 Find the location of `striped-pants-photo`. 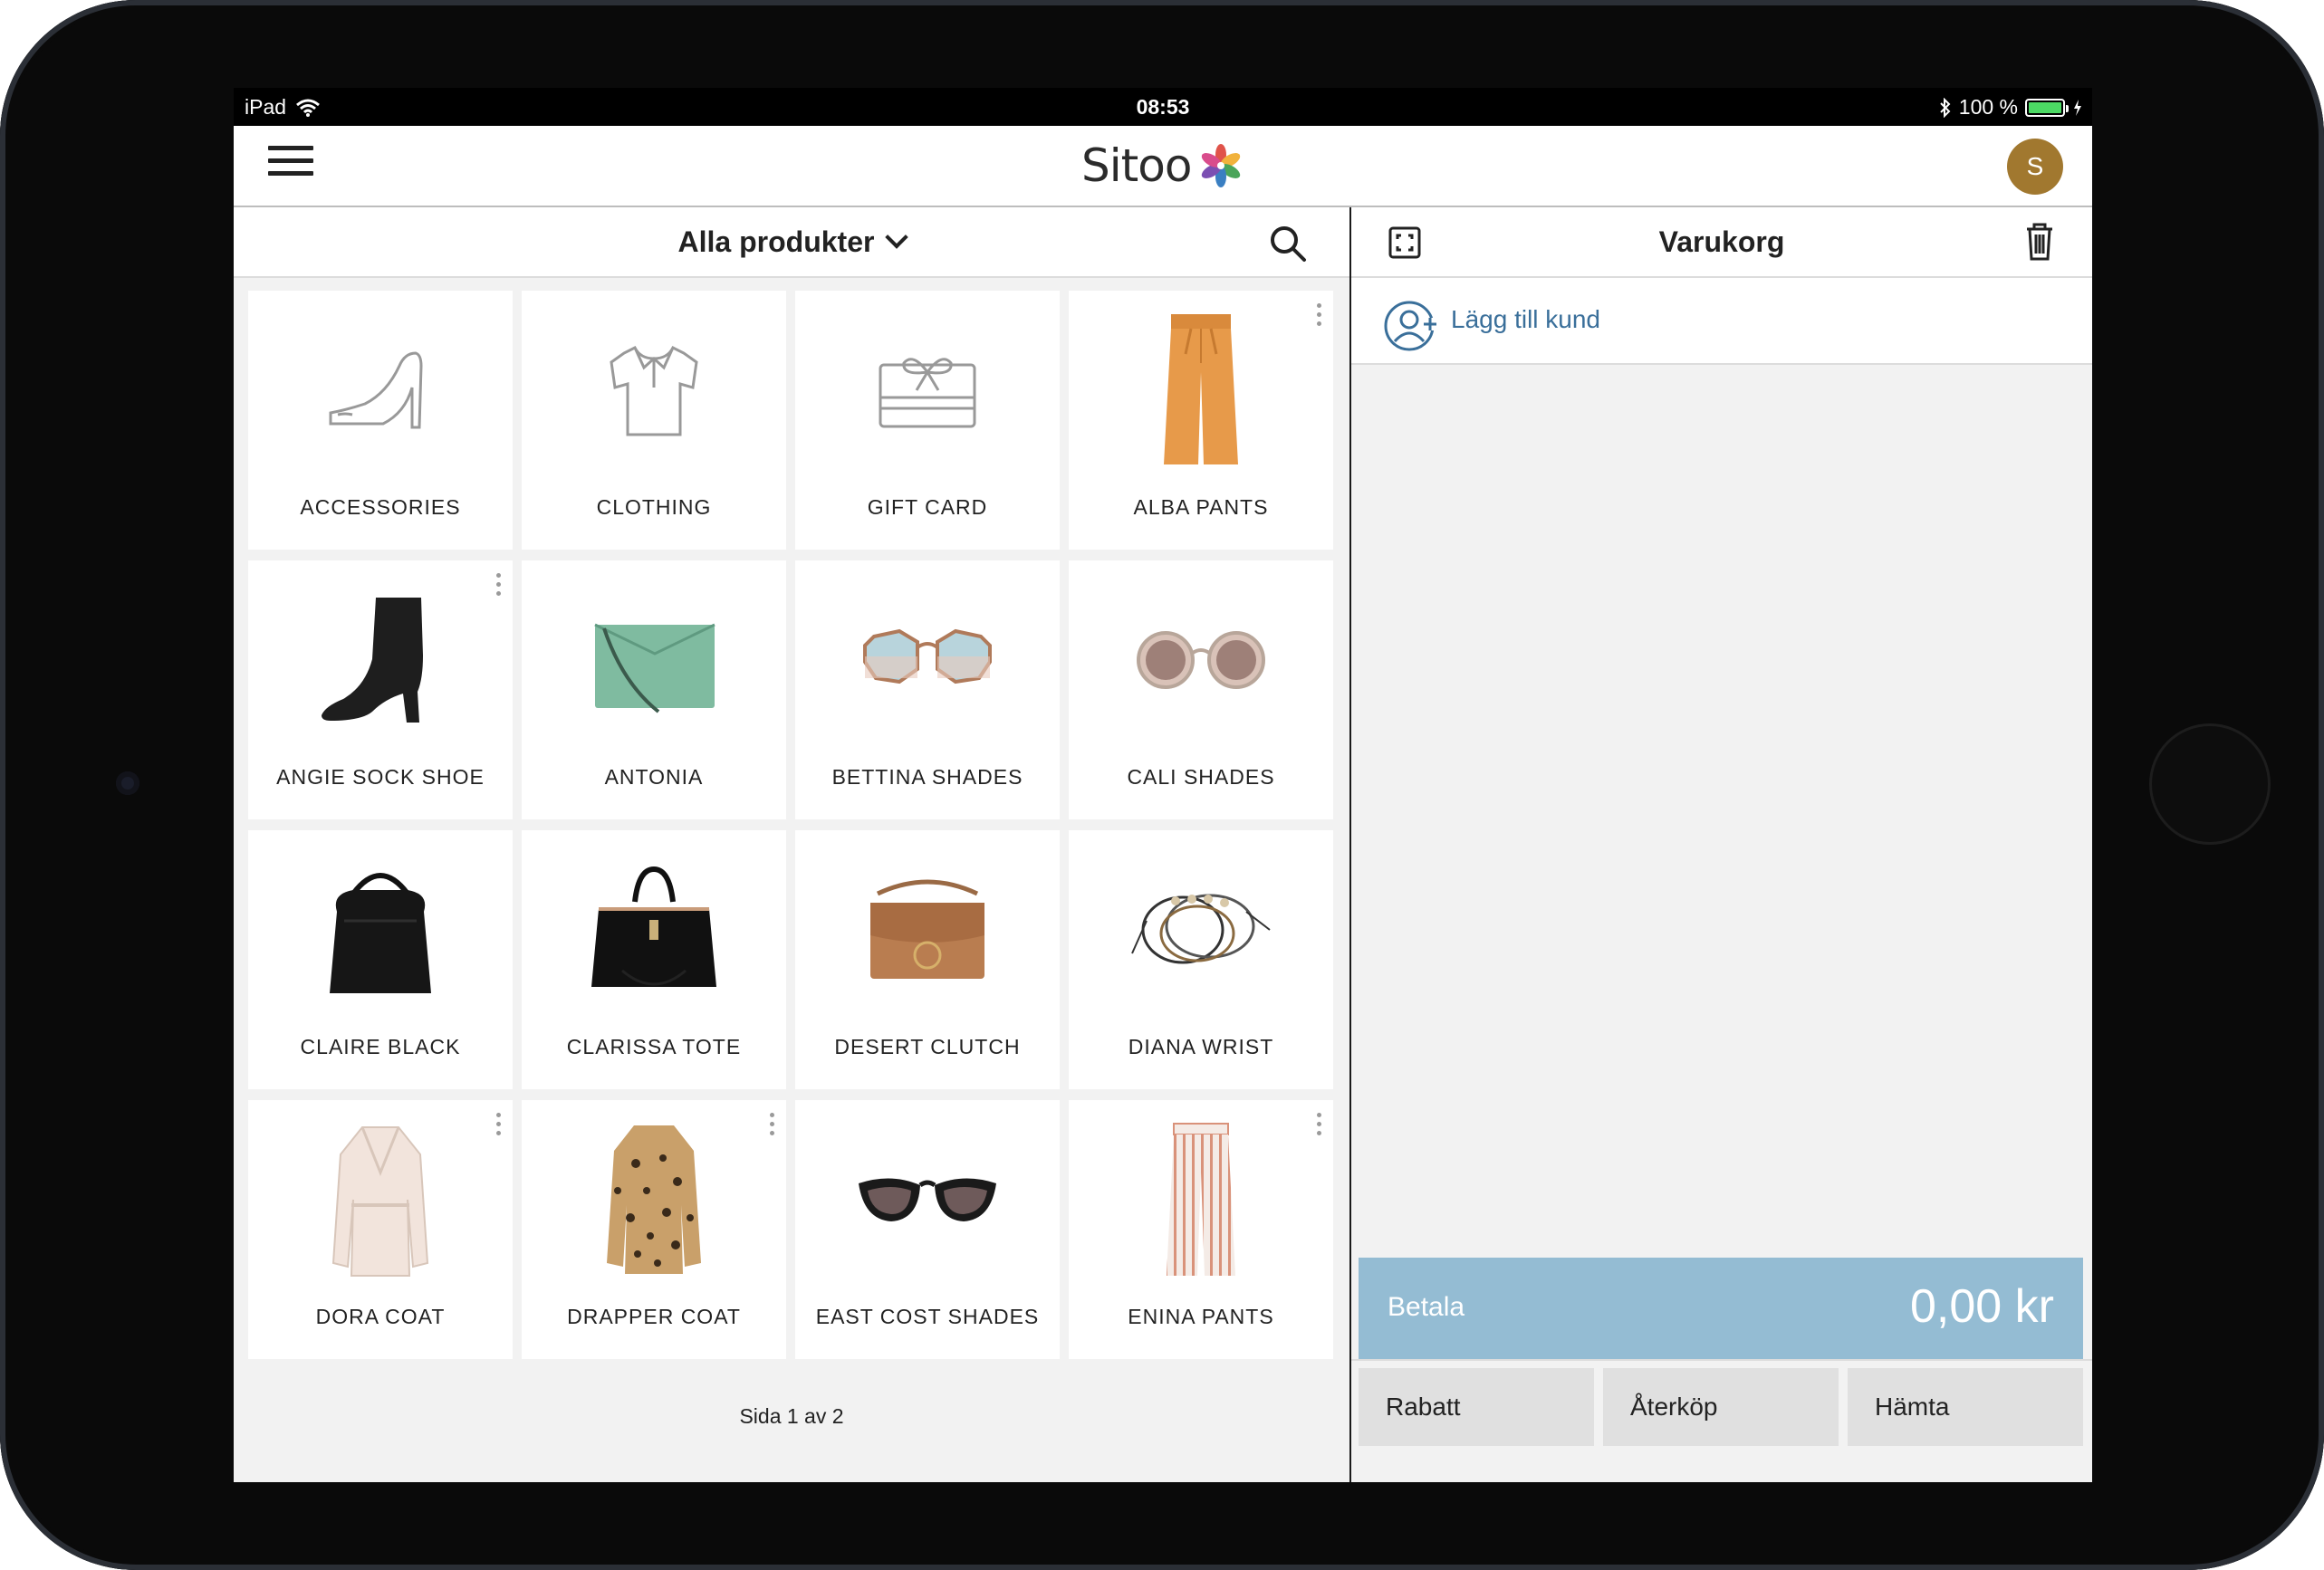

striped-pants-photo is located at coordinates (1201, 1199).